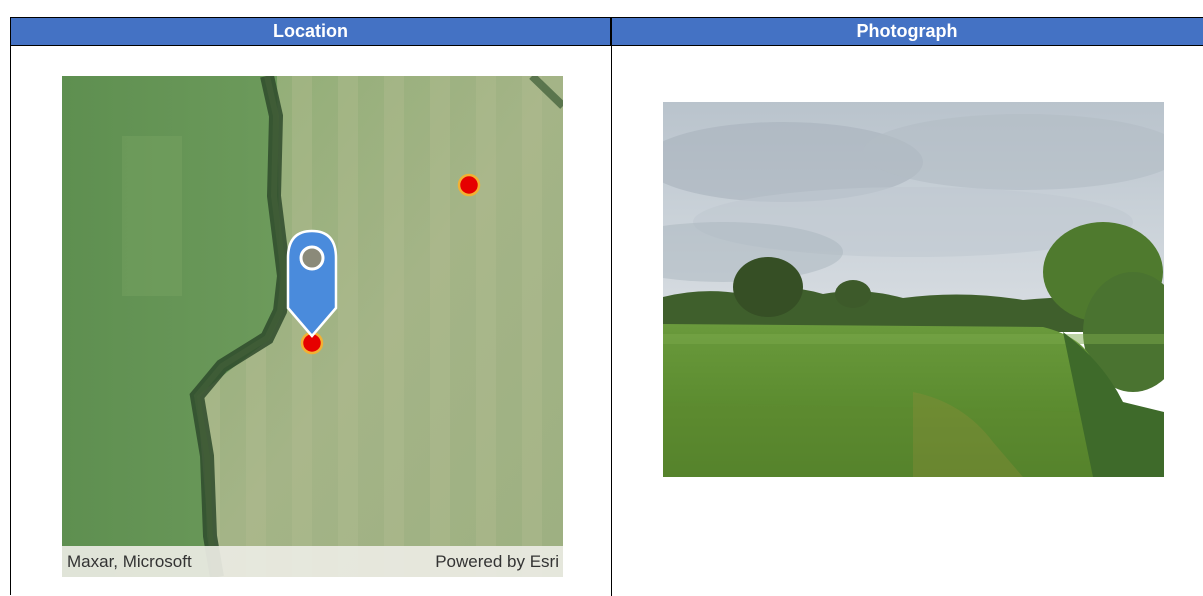  I want to click on location-pin-icon, so click(312, 283).